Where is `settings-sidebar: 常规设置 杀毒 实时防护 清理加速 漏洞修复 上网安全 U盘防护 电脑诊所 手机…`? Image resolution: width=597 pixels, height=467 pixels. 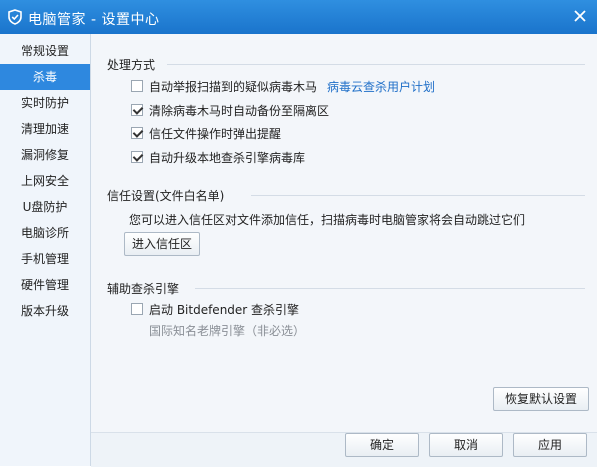
settings-sidebar: 常规设置 杀毒 实时防护 清理加速 漏洞修复 上网安全 U盘防护 电脑诊所 手机… is located at coordinates (45, 250).